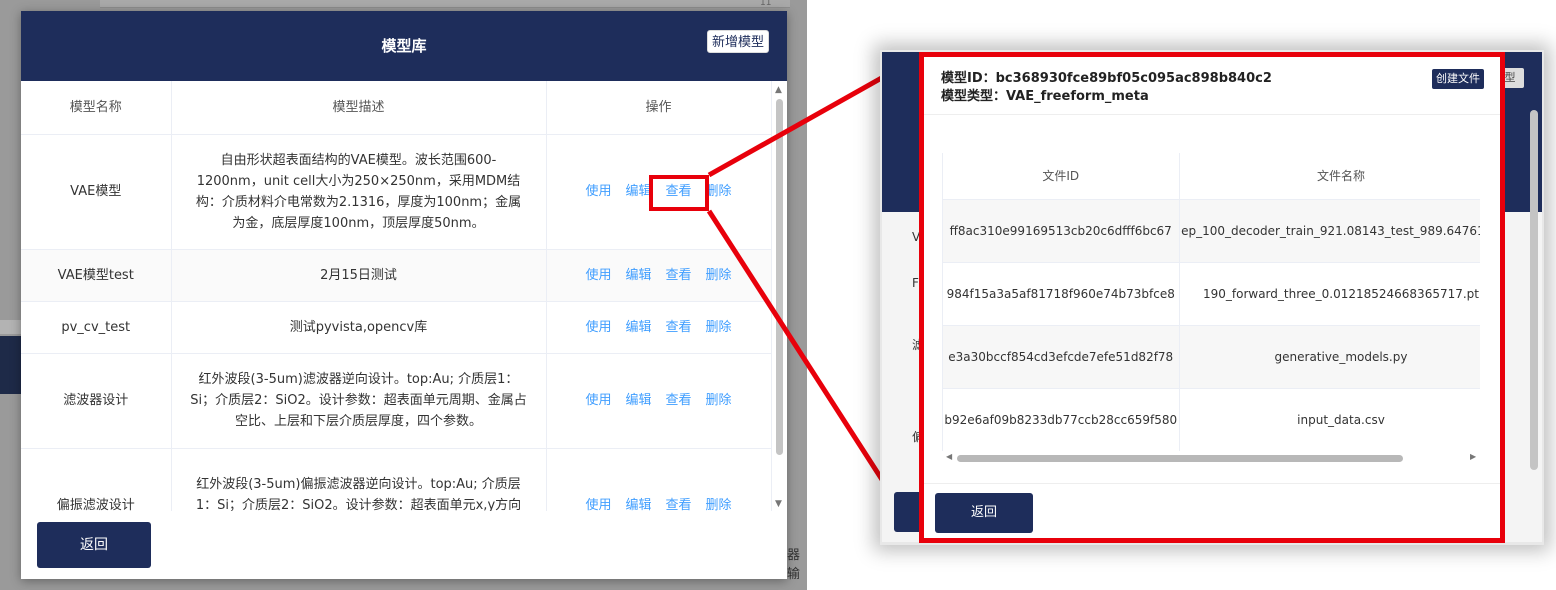 This screenshot has width=1556, height=590. Describe the element at coordinates (359, 327) in the screenshot. I see `model-description-cell: 测试pyvista,opencv库` at that location.